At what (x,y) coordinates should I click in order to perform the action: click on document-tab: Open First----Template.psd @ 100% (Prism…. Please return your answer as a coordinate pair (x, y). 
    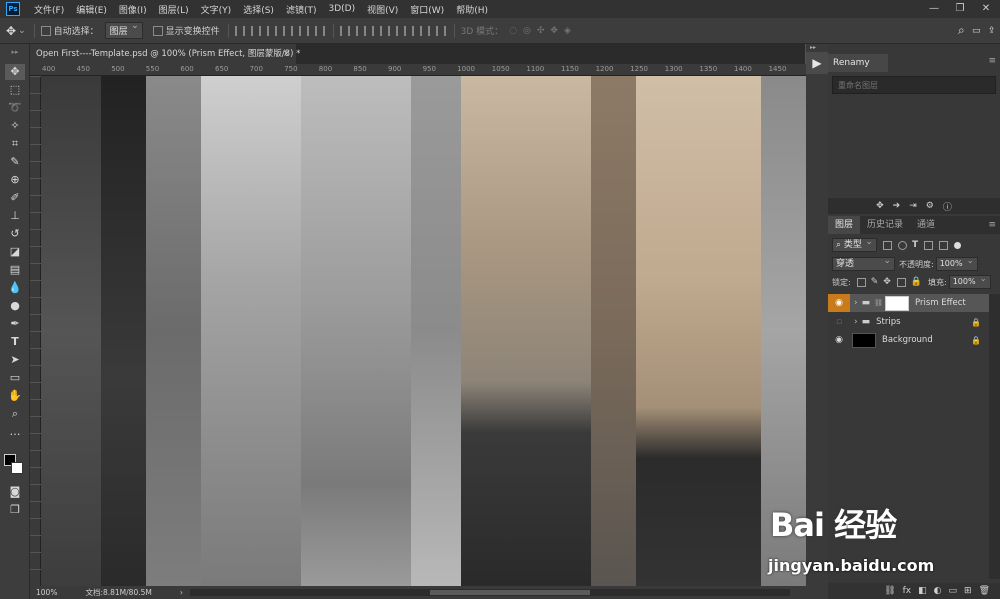
    Looking at the image, I should click on (165, 54).